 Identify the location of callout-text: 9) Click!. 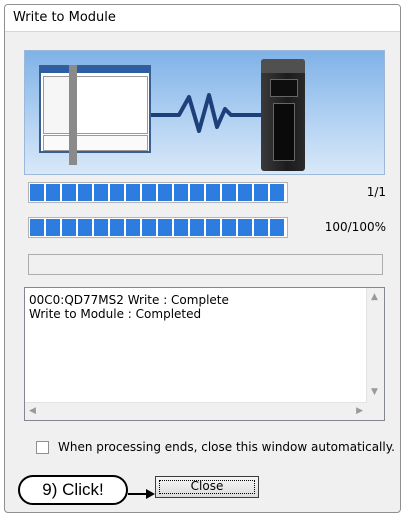
(73, 489).